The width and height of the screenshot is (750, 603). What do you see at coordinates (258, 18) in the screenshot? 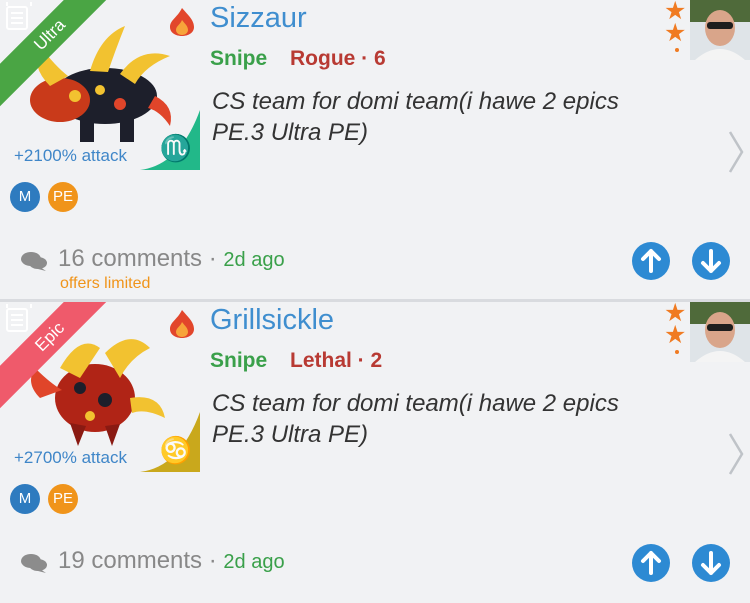
I see `creature-name: Sizzaur` at bounding box center [258, 18].